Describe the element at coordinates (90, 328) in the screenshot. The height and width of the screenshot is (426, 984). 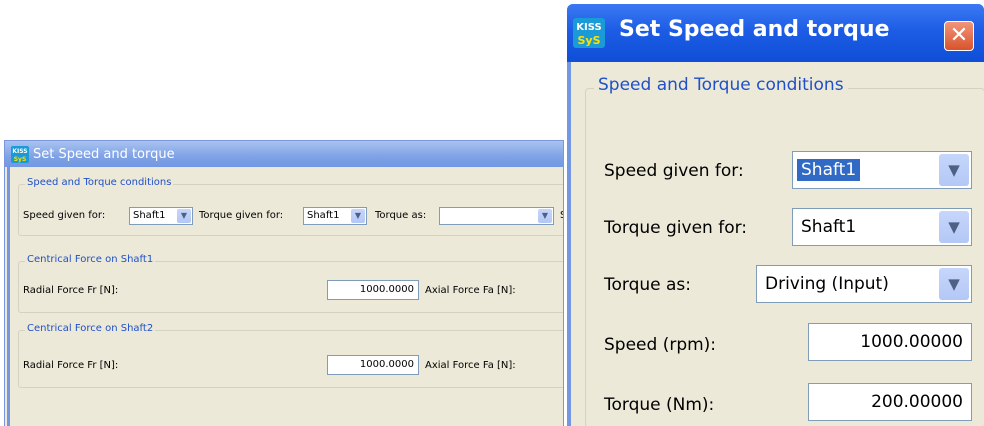
I see `group-legend: Centrical Force on Shaft2` at that location.